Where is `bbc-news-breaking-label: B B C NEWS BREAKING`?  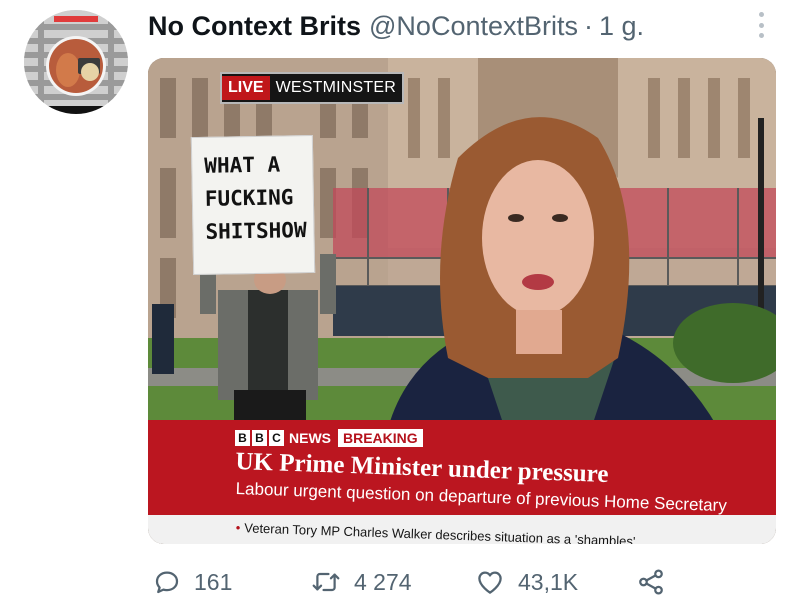
bbc-news-breaking-label: B B C NEWS BREAKING is located at coordinates (329, 438).